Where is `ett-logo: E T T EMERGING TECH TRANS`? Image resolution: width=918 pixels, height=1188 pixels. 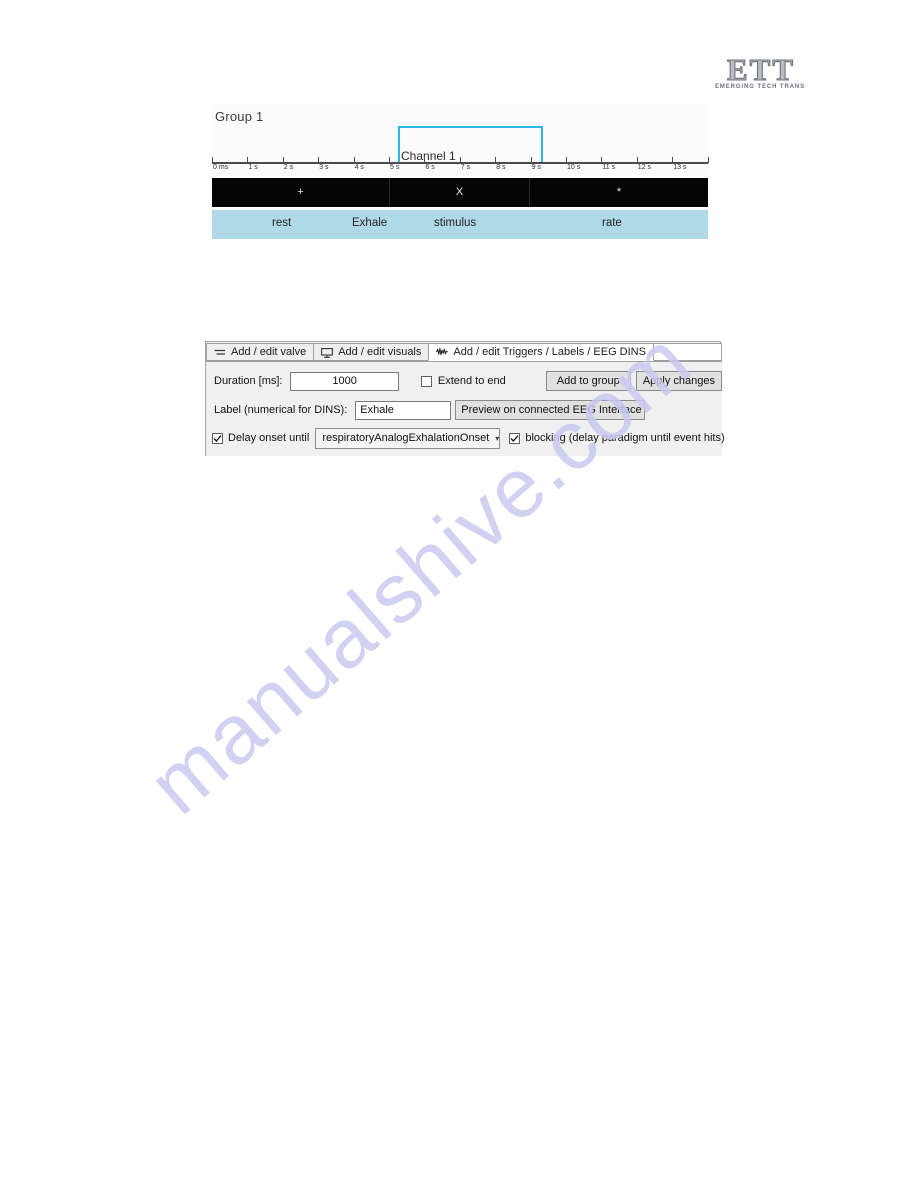 ett-logo: E T T EMERGING TECH TRANS is located at coordinates (760, 73).